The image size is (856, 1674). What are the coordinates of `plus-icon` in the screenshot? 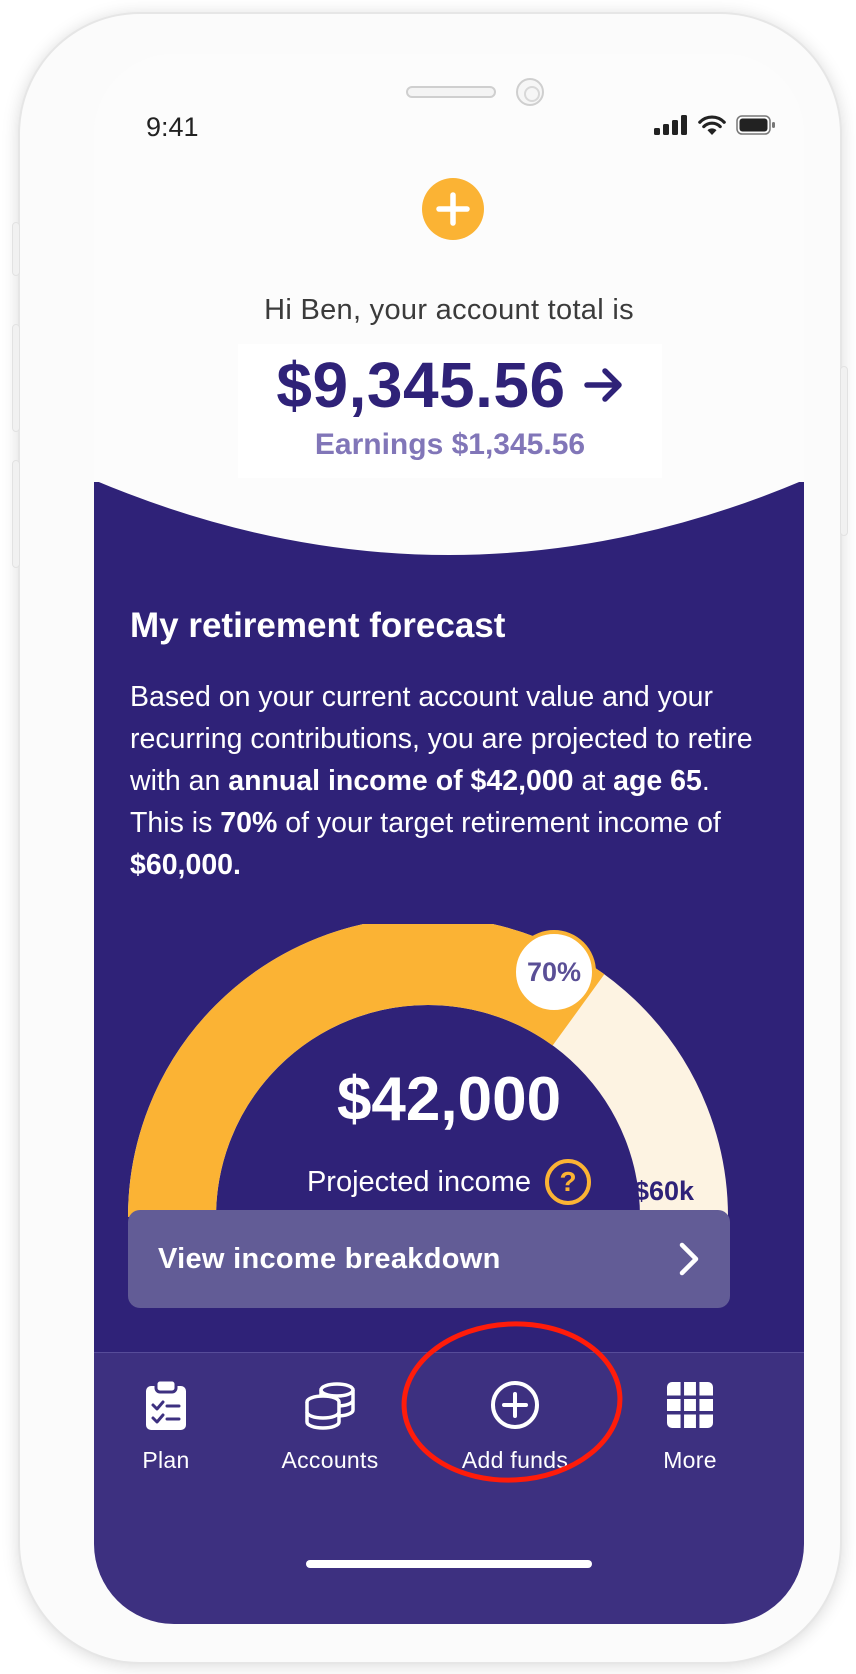 It's located at (453, 209).